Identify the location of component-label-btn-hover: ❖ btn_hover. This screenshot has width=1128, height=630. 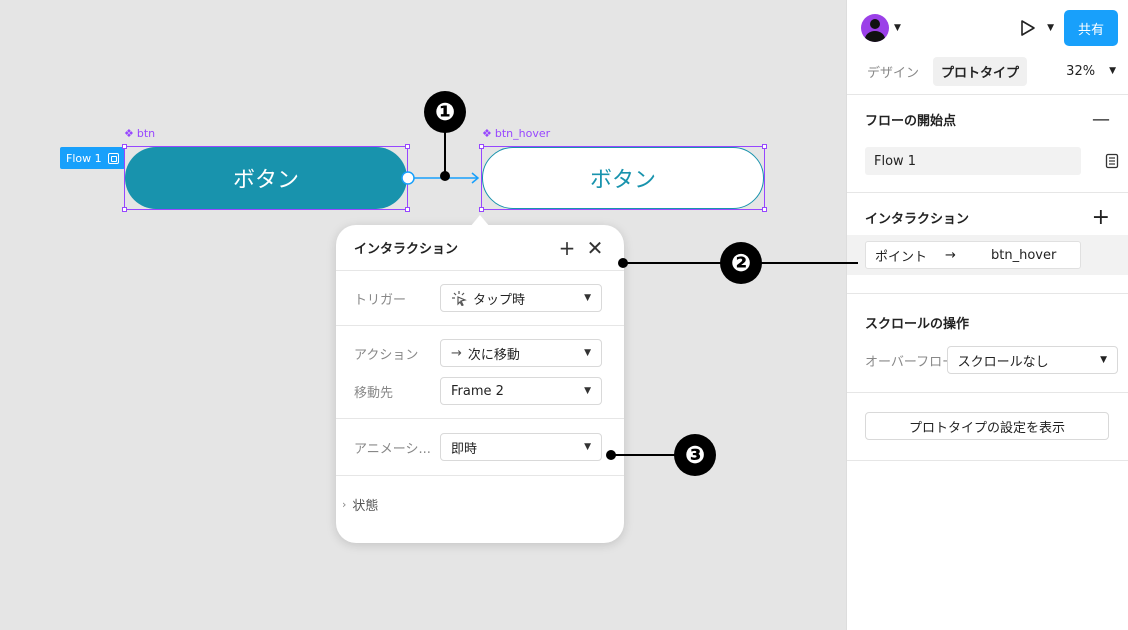
(516, 133).